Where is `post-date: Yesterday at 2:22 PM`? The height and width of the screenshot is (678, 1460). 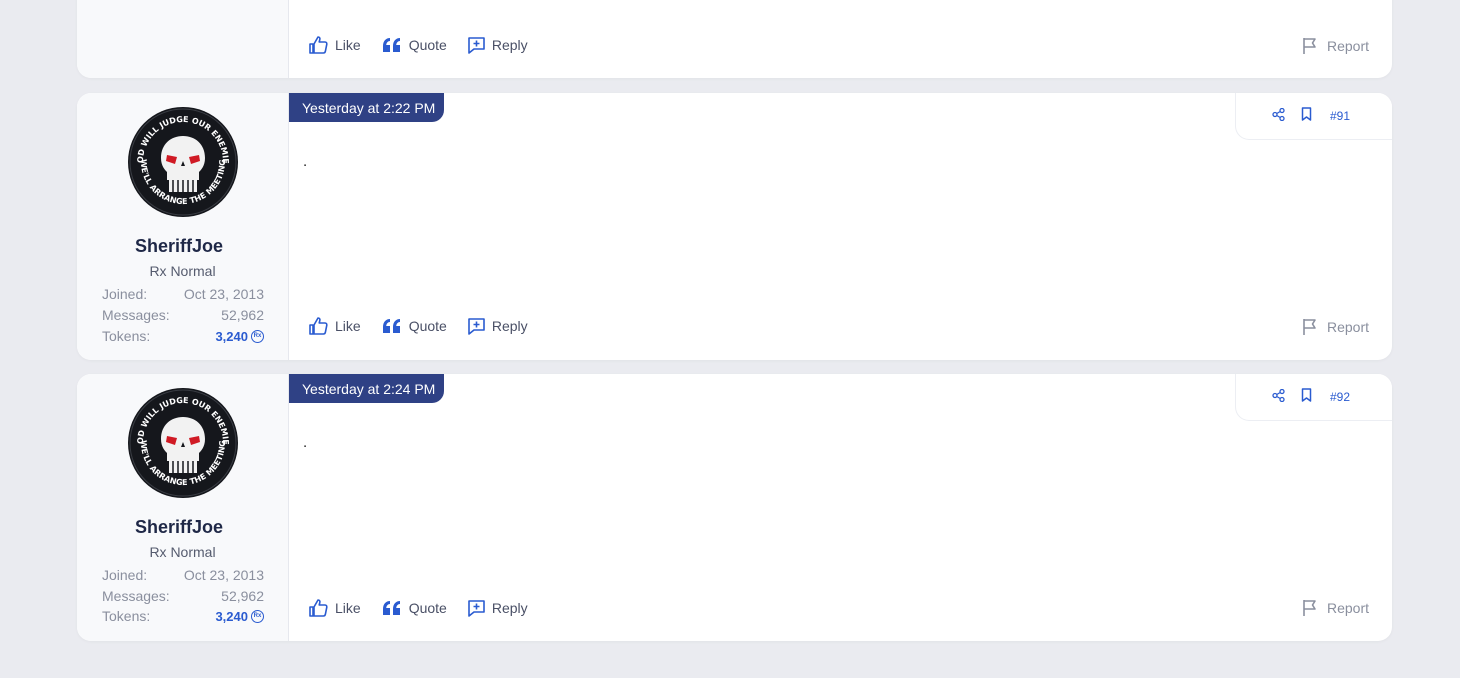
post-date: Yesterday at 2:22 PM is located at coordinates (366, 107).